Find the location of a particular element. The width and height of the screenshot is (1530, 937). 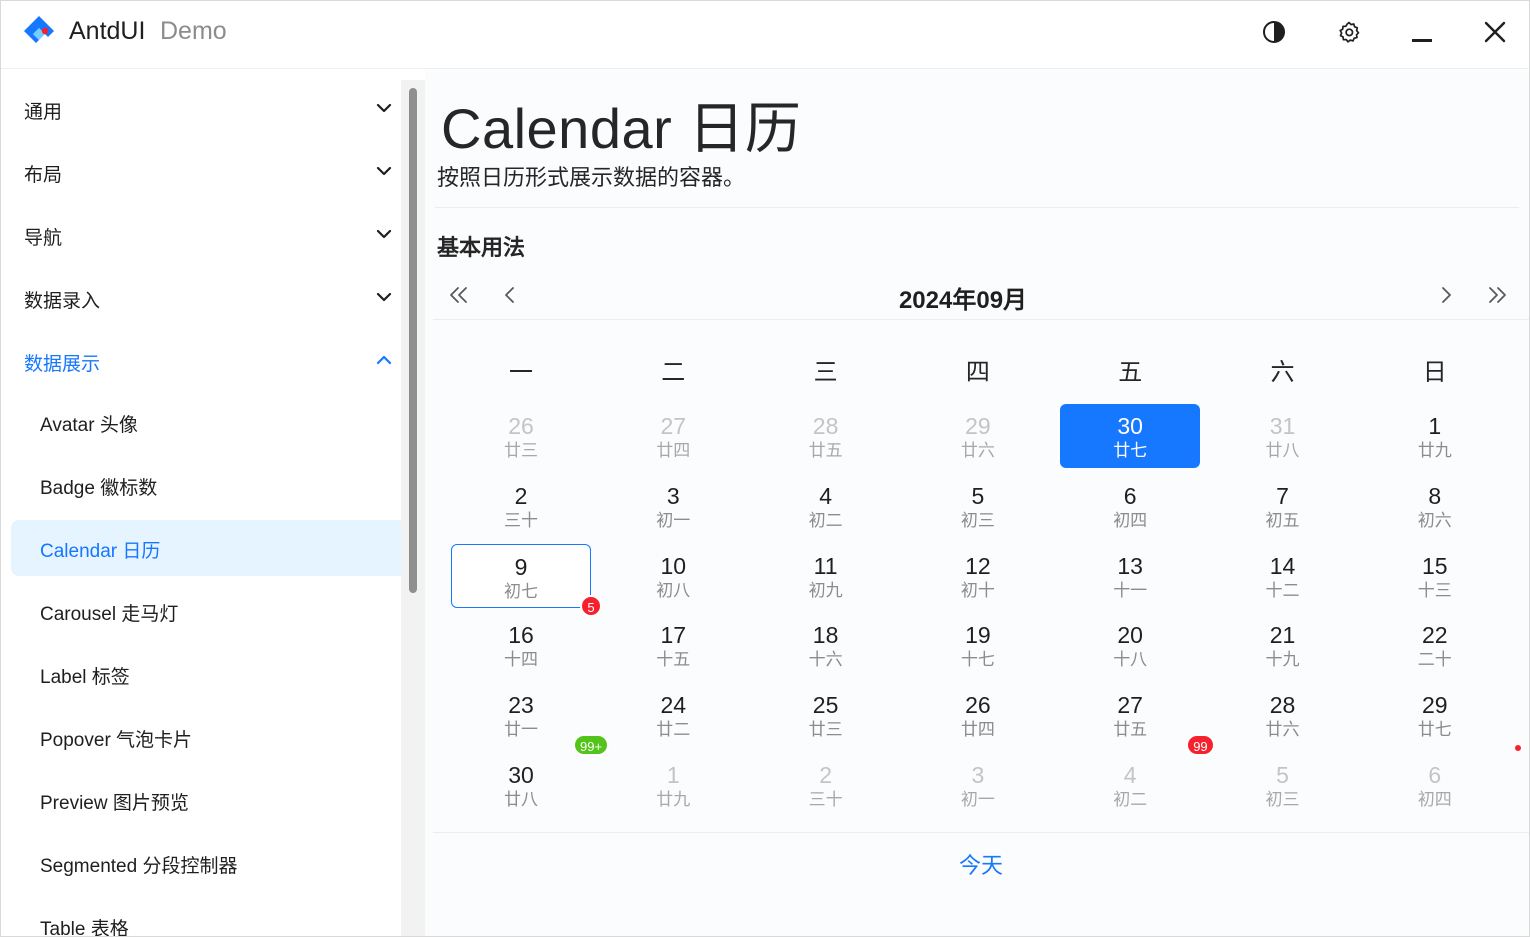

weekday-label: 六 is located at coordinates (1282, 372).